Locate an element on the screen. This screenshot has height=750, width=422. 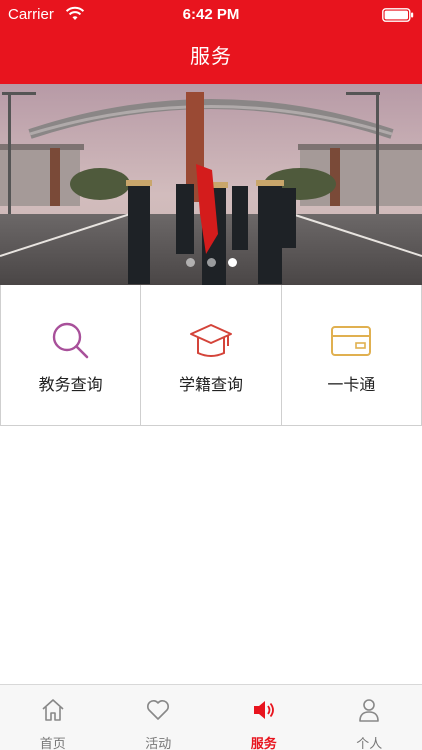
tab-label: 首页 is located at coordinates (52, 743).